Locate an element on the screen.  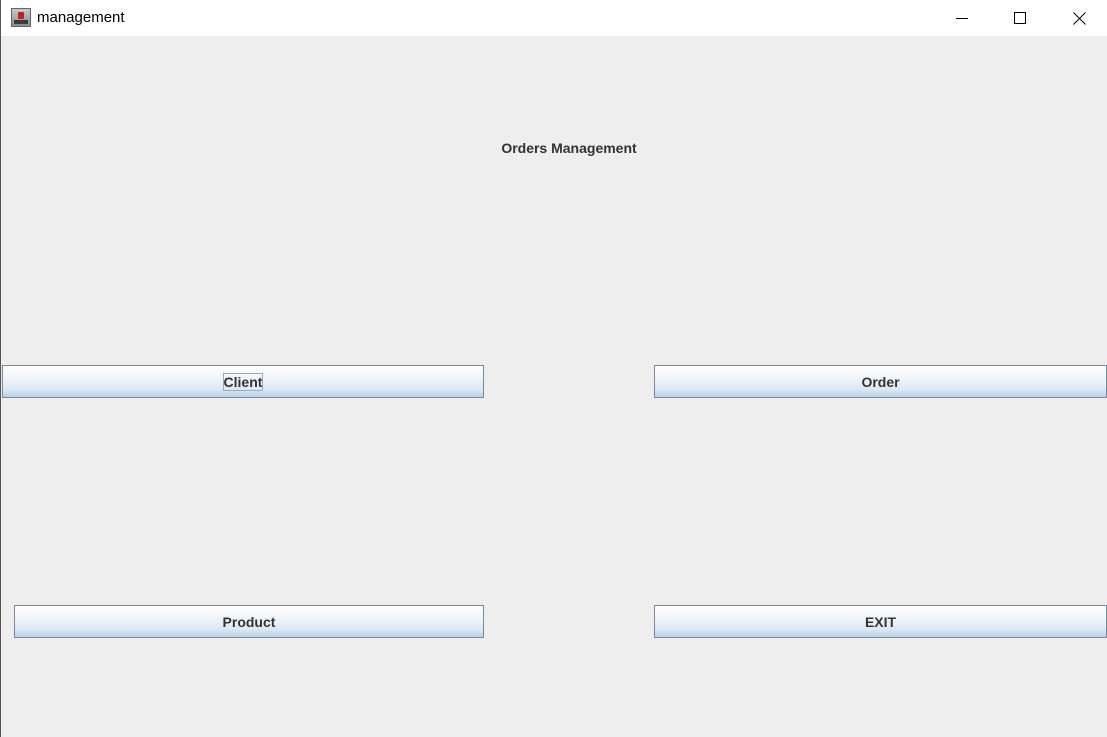
minimize-icon is located at coordinates (962, 18).